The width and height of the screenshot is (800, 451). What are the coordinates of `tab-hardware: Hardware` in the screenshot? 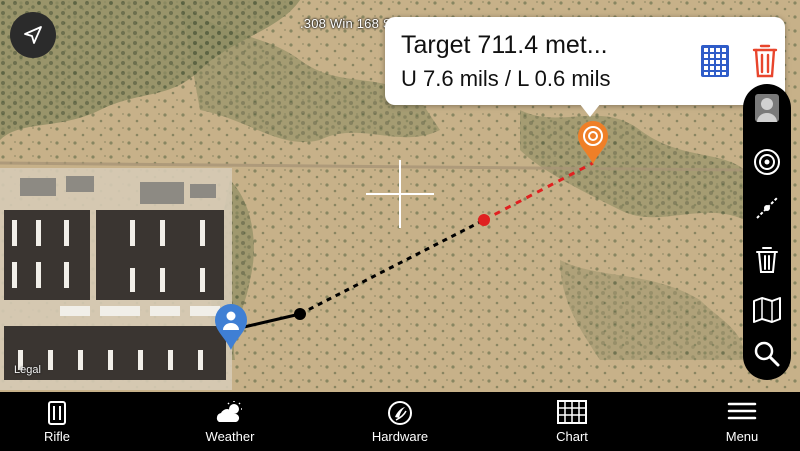 It's located at (400, 421).